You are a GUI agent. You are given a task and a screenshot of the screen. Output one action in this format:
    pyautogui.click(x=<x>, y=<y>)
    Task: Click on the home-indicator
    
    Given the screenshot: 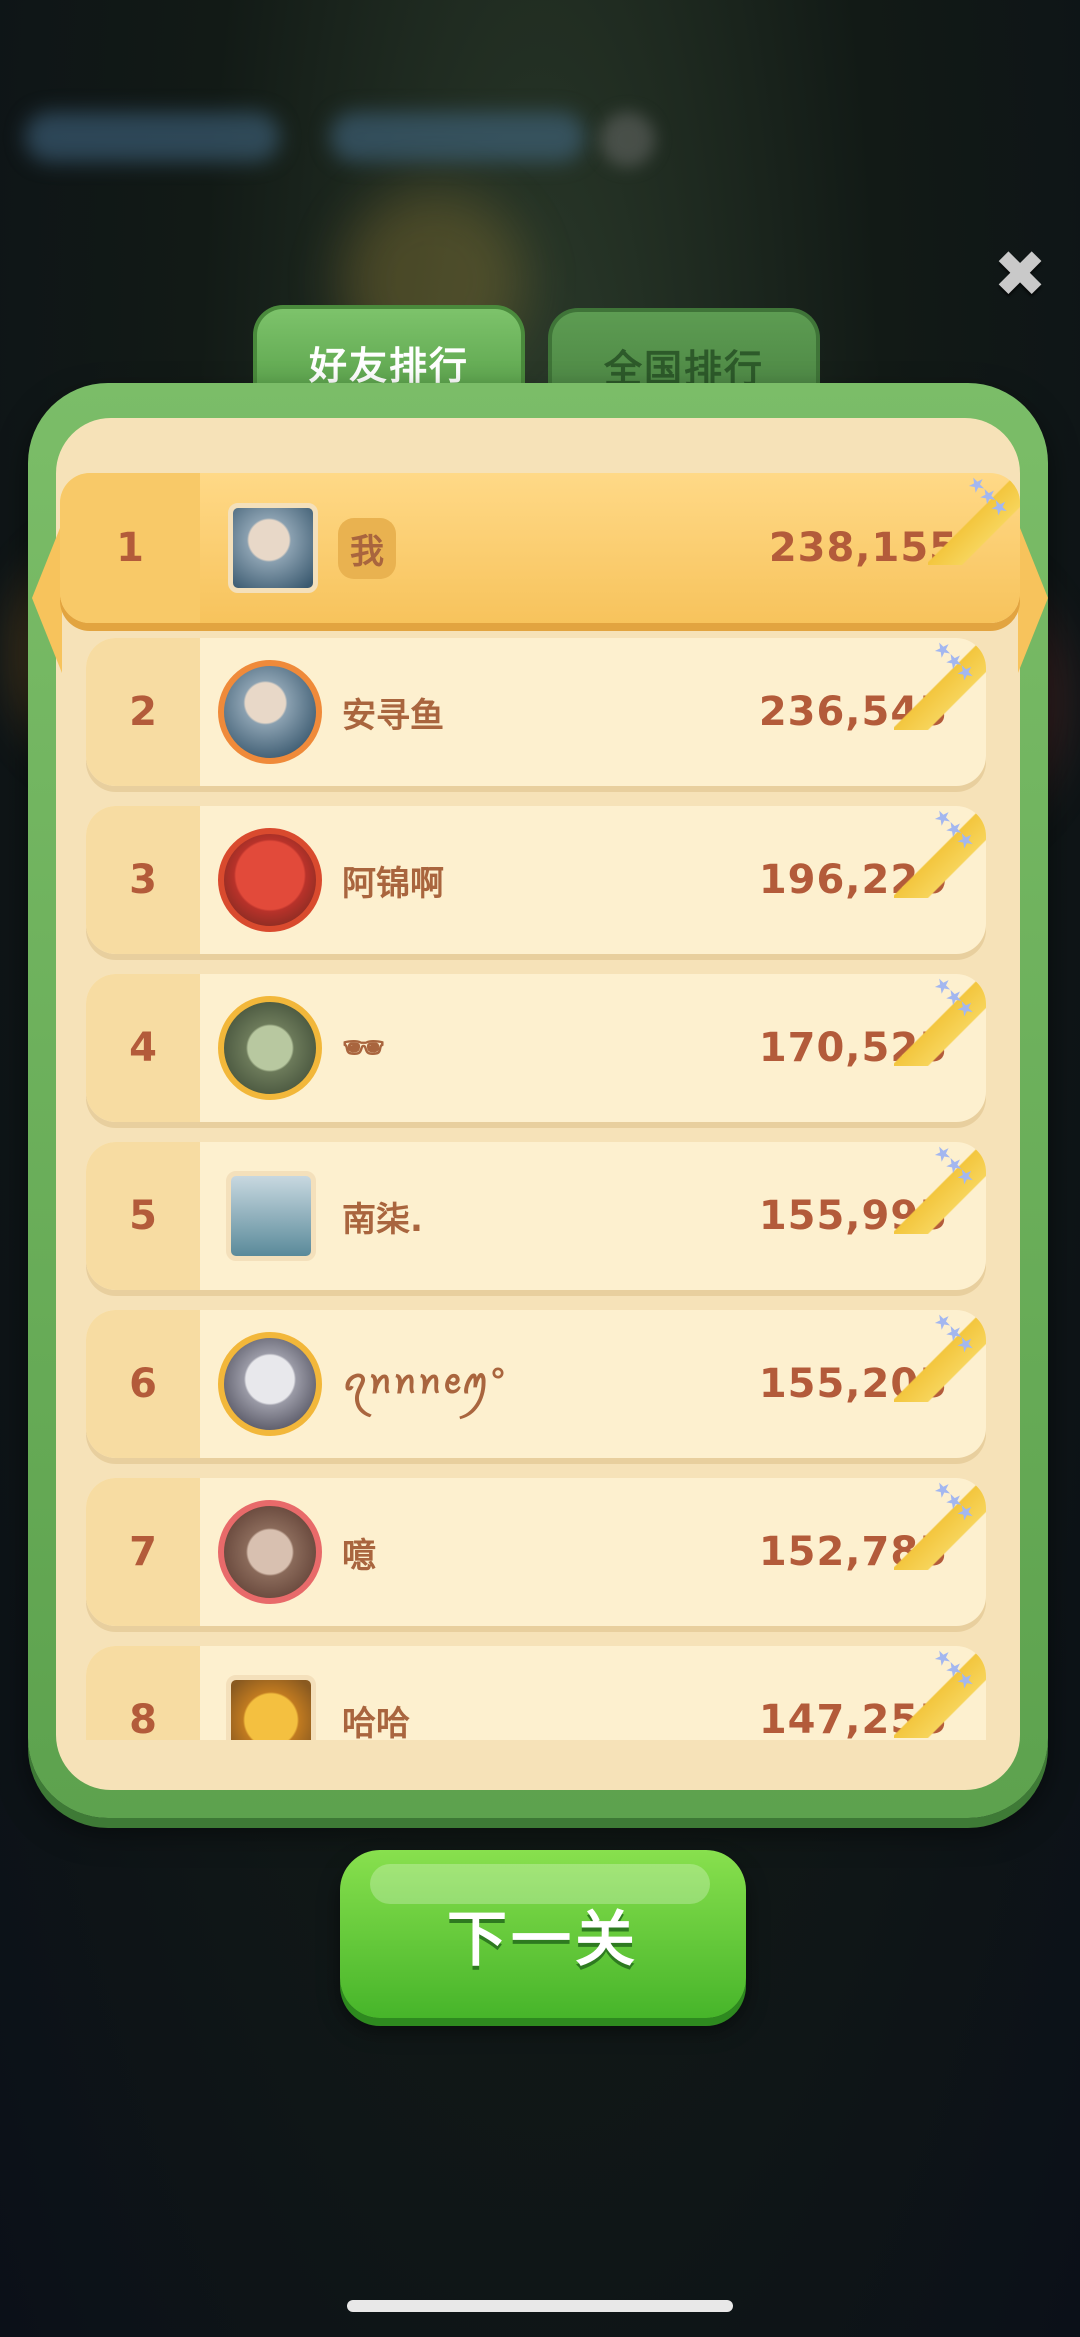 What is the action you would take?
    pyautogui.click(x=540, y=2306)
    